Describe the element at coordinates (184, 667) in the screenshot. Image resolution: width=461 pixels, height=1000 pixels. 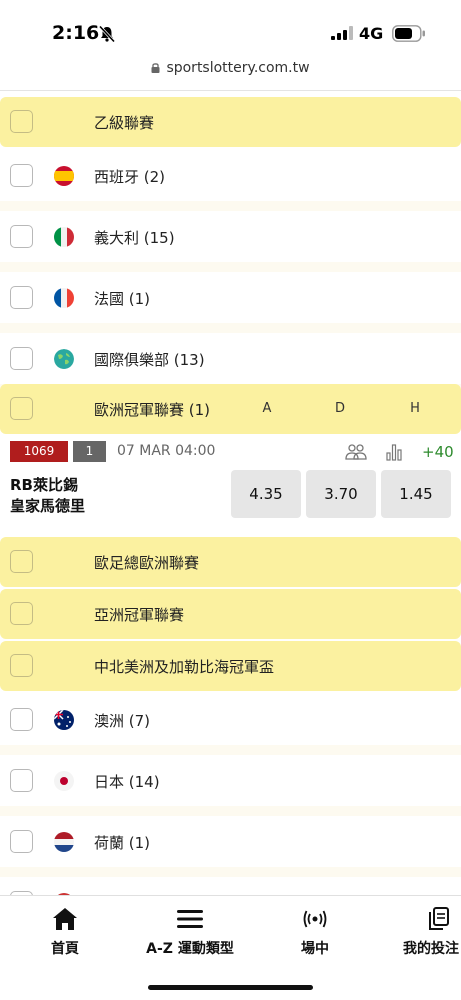
I see `league-label: 中北美洲及加勒比海冠軍盃` at that location.